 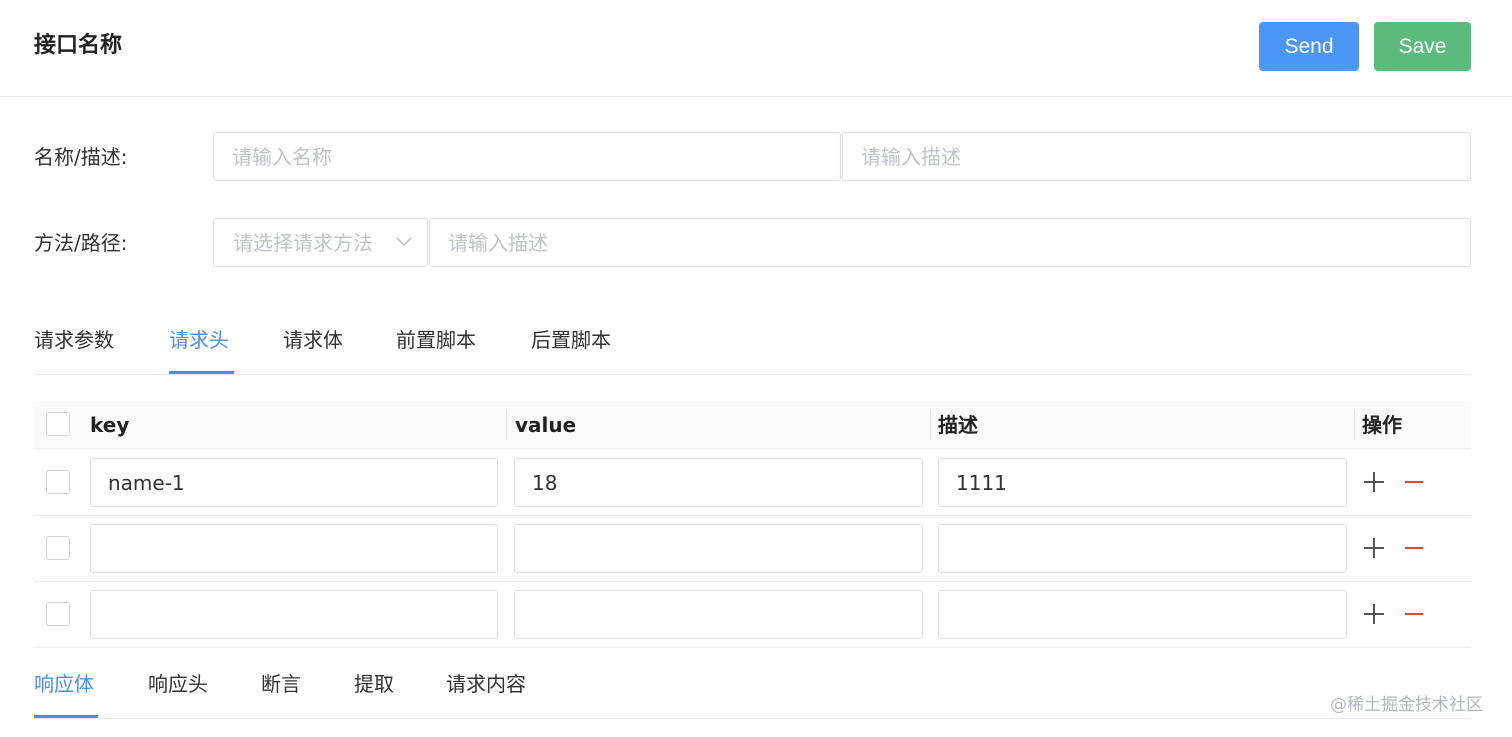 What do you see at coordinates (958, 425) in the screenshot?
I see `column-header-description: 描述` at bounding box center [958, 425].